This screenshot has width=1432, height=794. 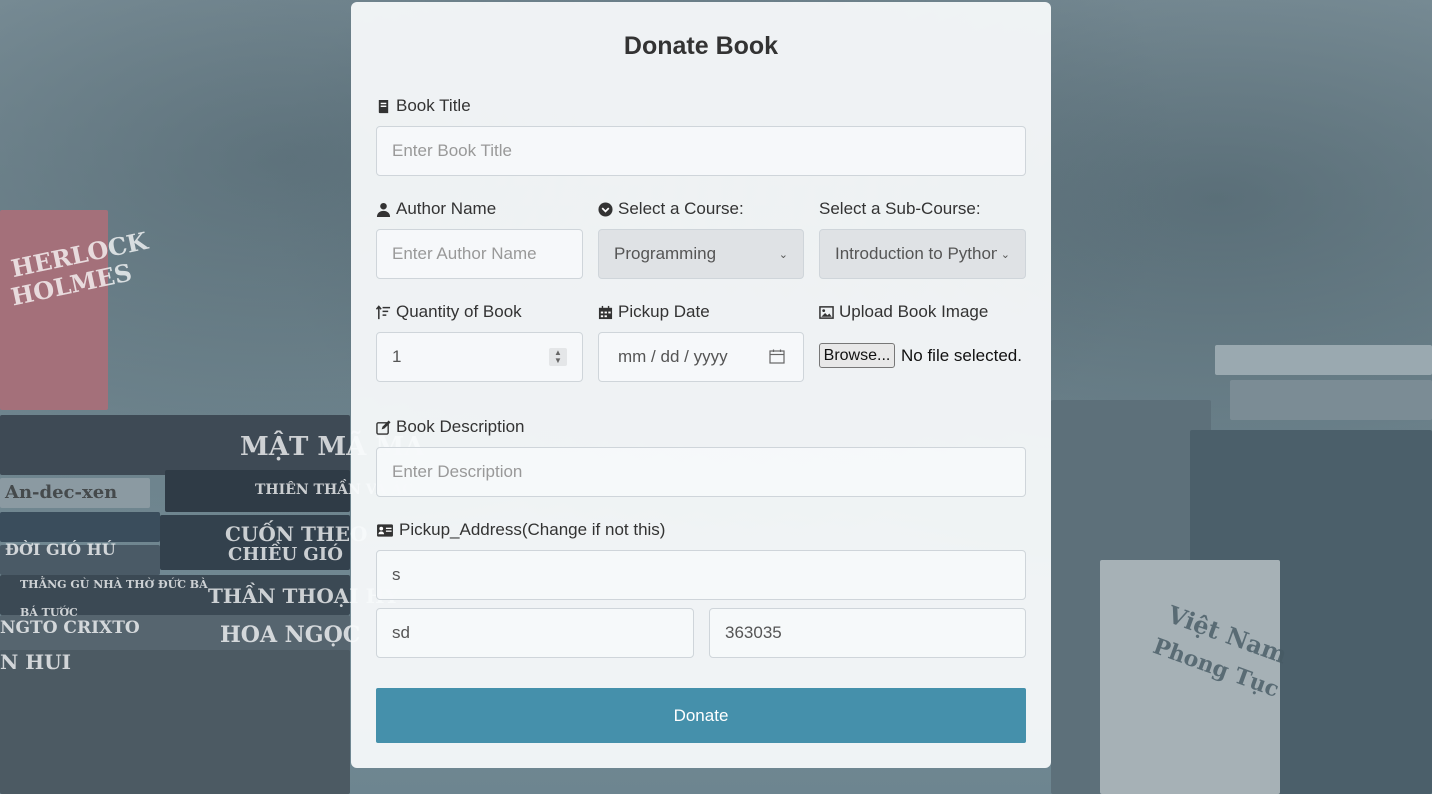 I want to click on pickup-date-placeholder: mm / dd / yyyy, so click(x=673, y=356).